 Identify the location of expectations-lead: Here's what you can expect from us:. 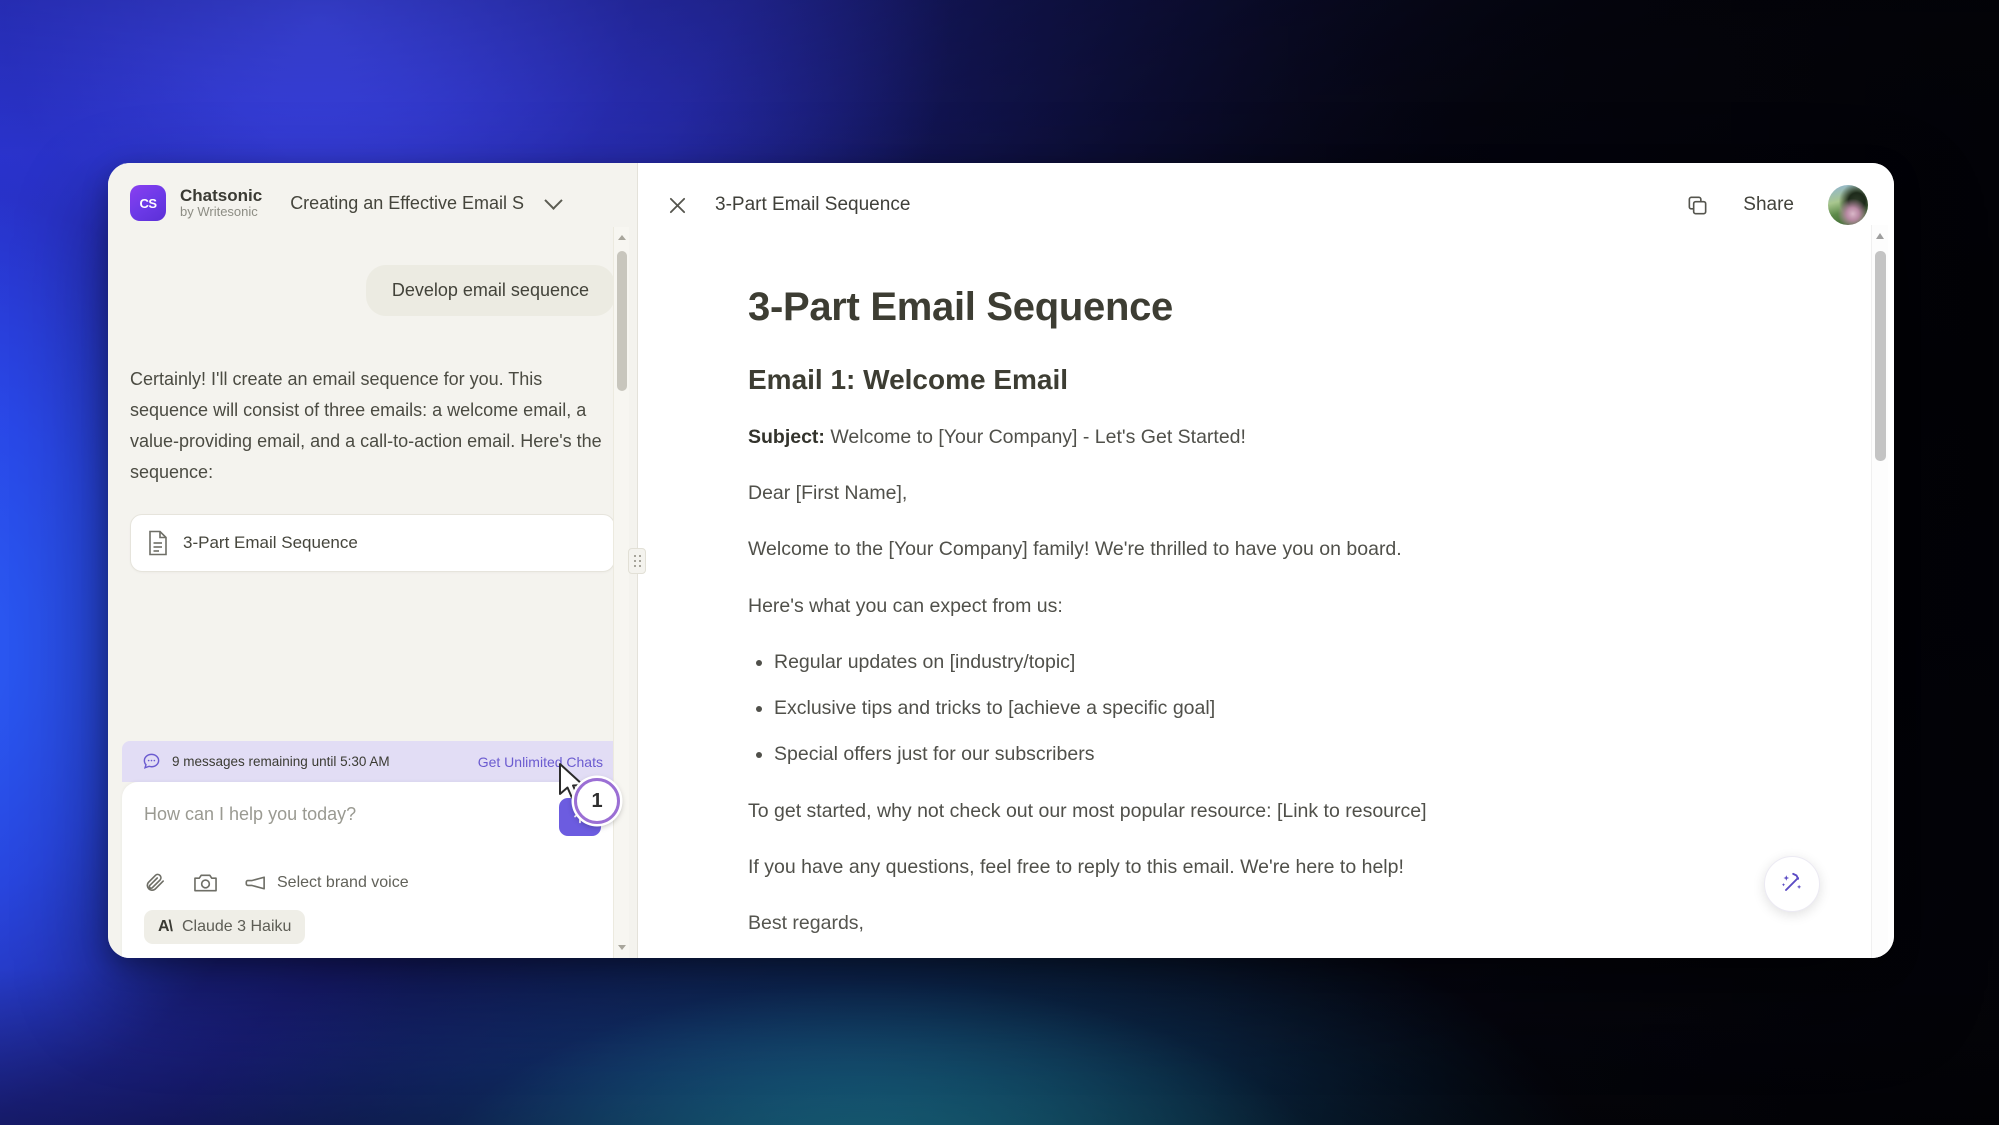
(905, 605).